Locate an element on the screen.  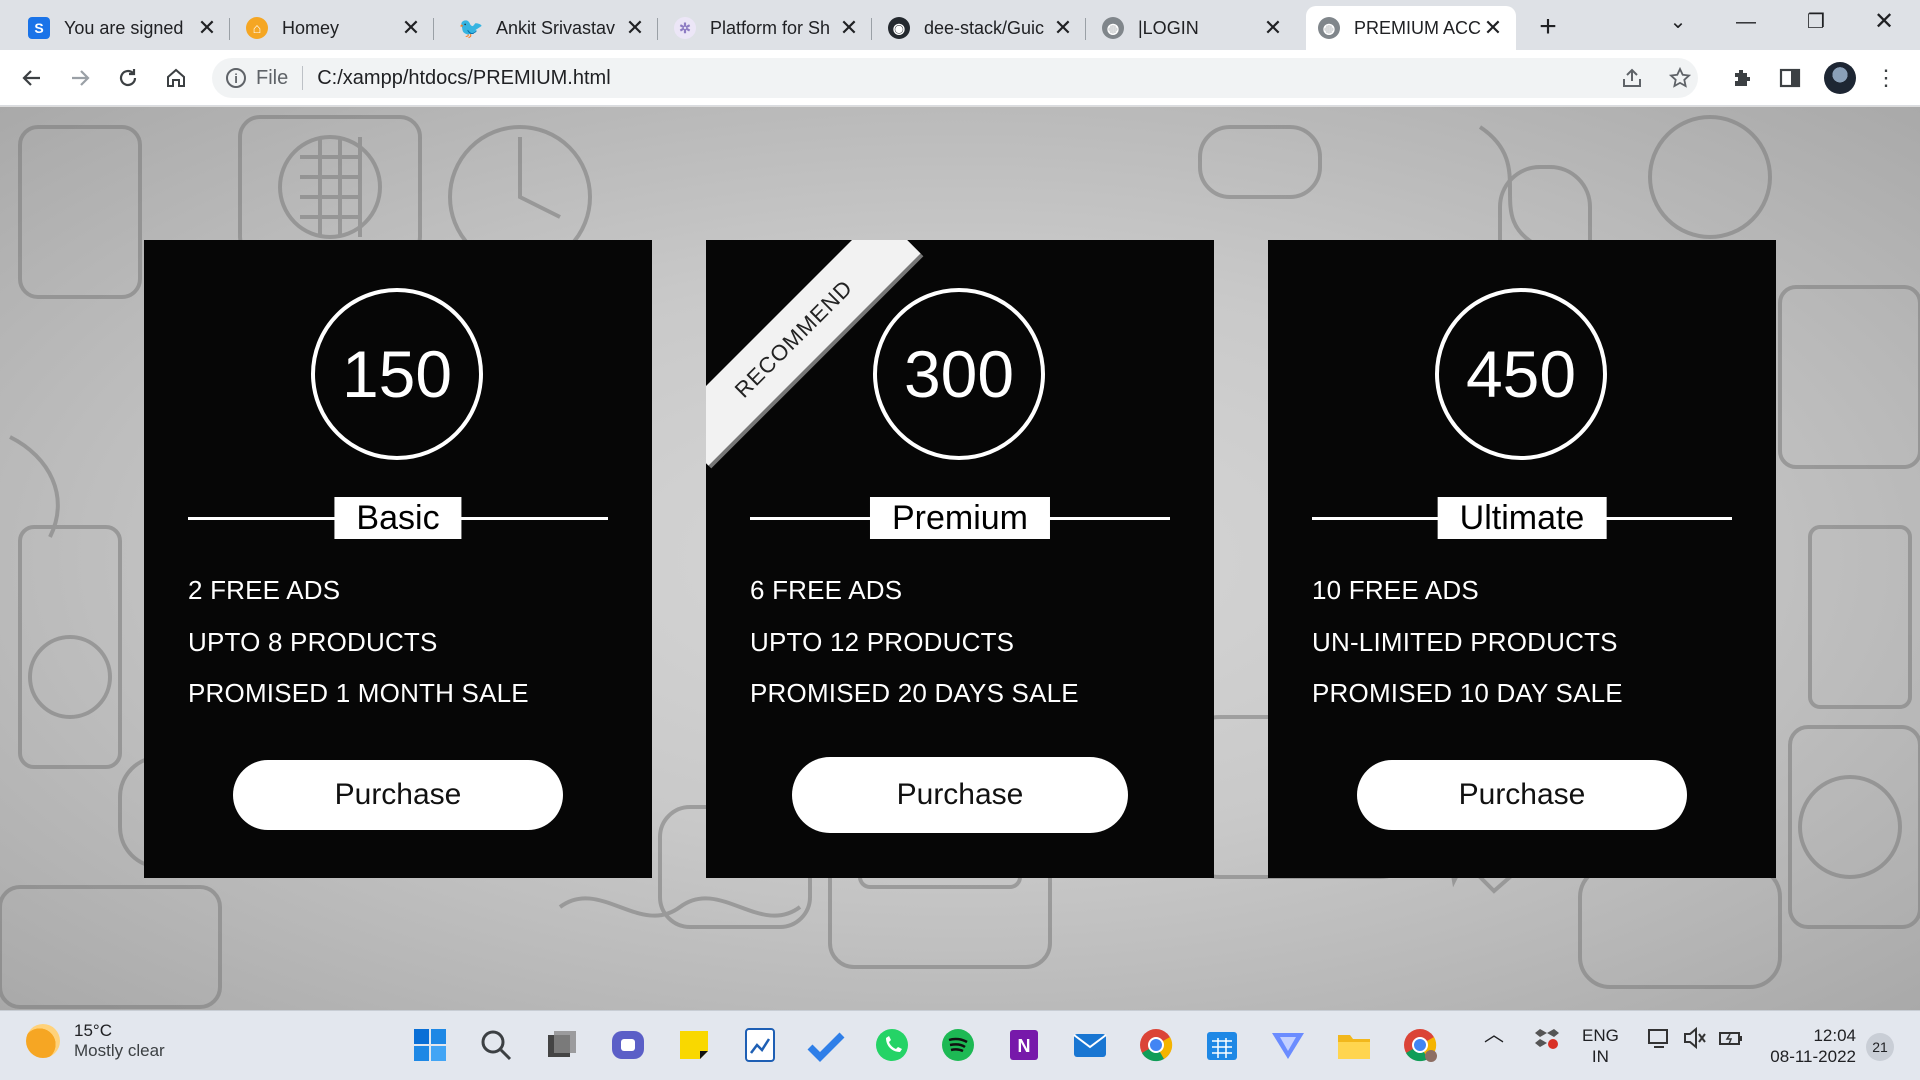
region-code: IN is located at coordinates (1600, 1056).